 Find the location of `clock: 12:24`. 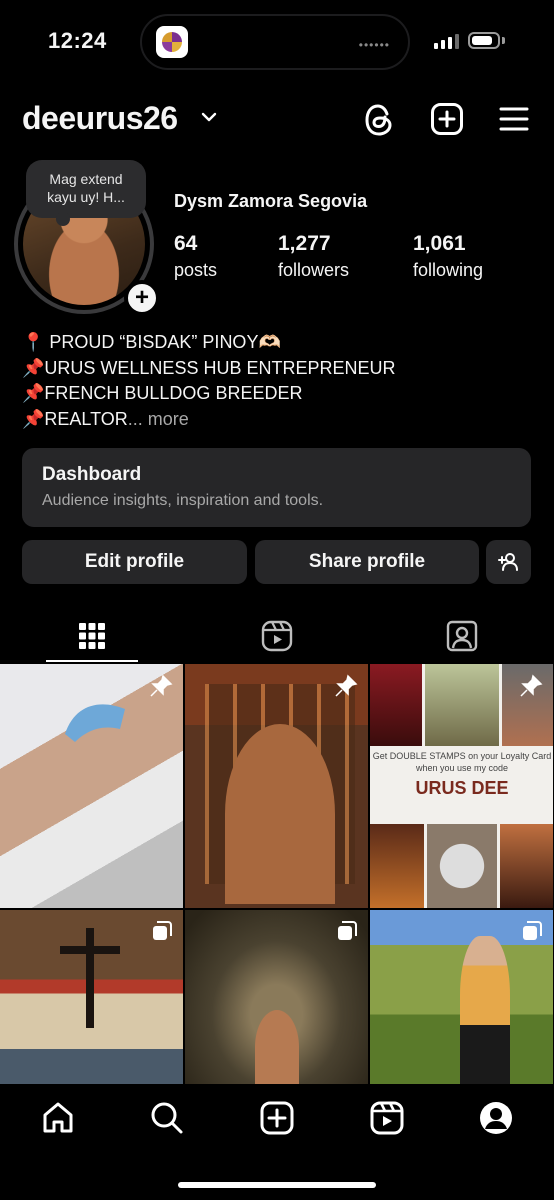

clock: 12:24 is located at coordinates (77, 40).